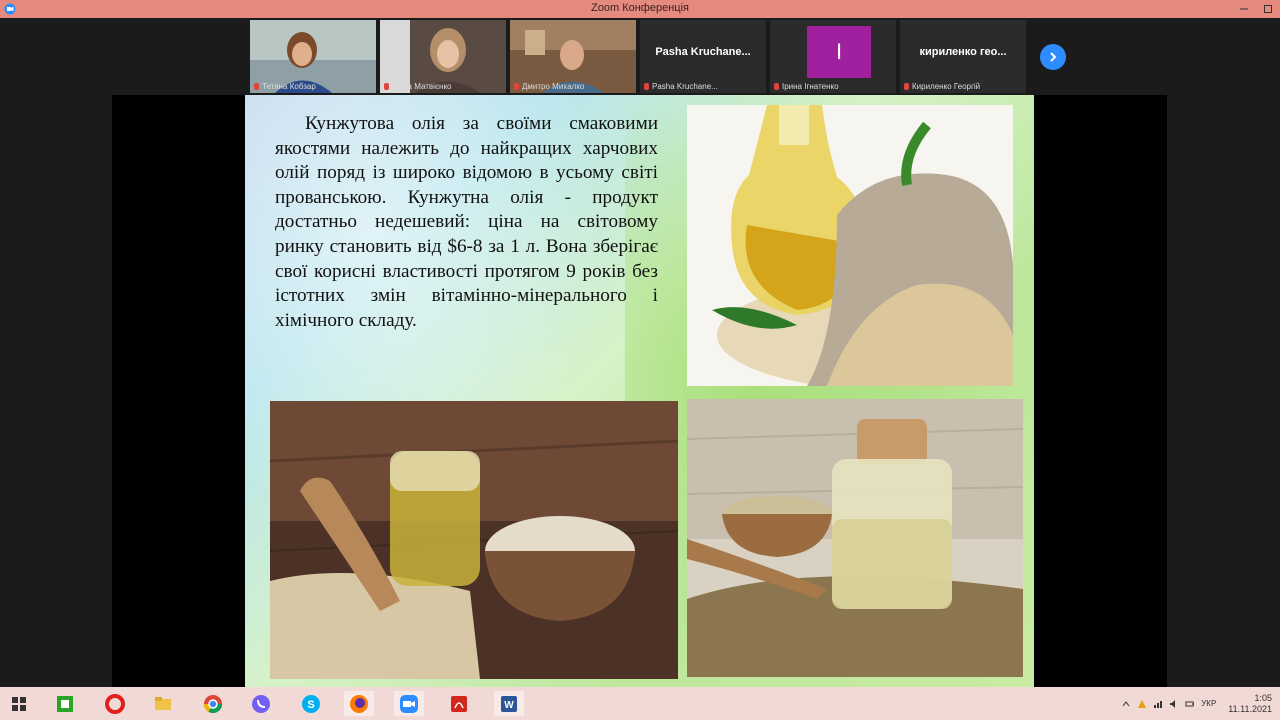 The height and width of the screenshot is (720, 1280). Describe the element at coordinates (839, 52) in the screenshot. I see `avatar: I` at that location.